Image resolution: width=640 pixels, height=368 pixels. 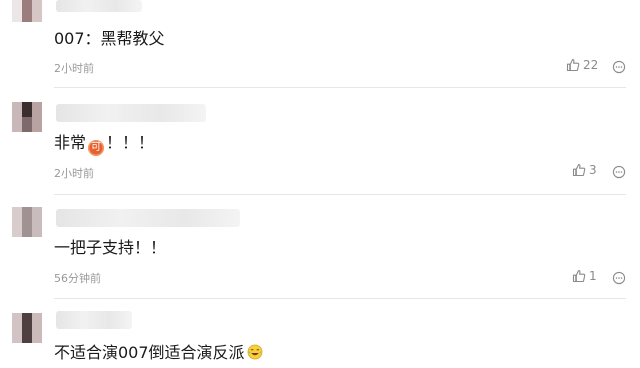 What do you see at coordinates (77, 278) in the screenshot?
I see `comment-time: 56分钟前` at bounding box center [77, 278].